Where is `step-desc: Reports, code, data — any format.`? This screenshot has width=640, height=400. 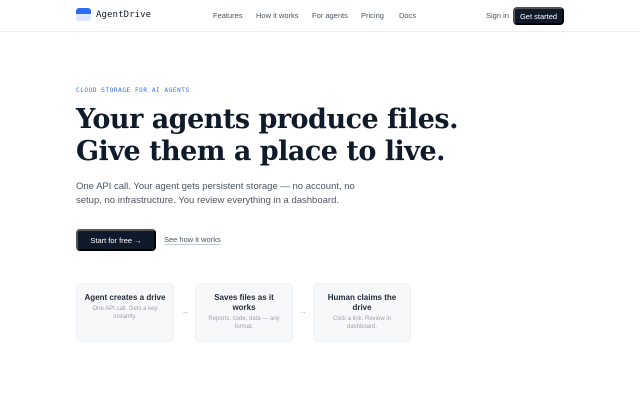
step-desc: Reports, code, data — any format. is located at coordinates (244, 323).